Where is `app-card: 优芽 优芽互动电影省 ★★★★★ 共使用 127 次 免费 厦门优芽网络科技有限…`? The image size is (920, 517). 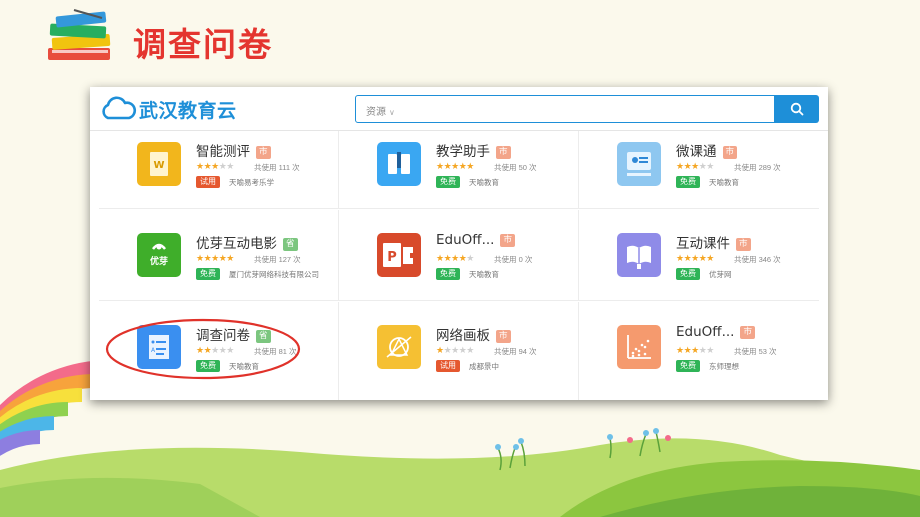 app-card: 优芽 优芽互动电影省 ★★★★★ 共使用 127 次 免费 厦门优芽网络科技有限… is located at coordinates (219, 255).